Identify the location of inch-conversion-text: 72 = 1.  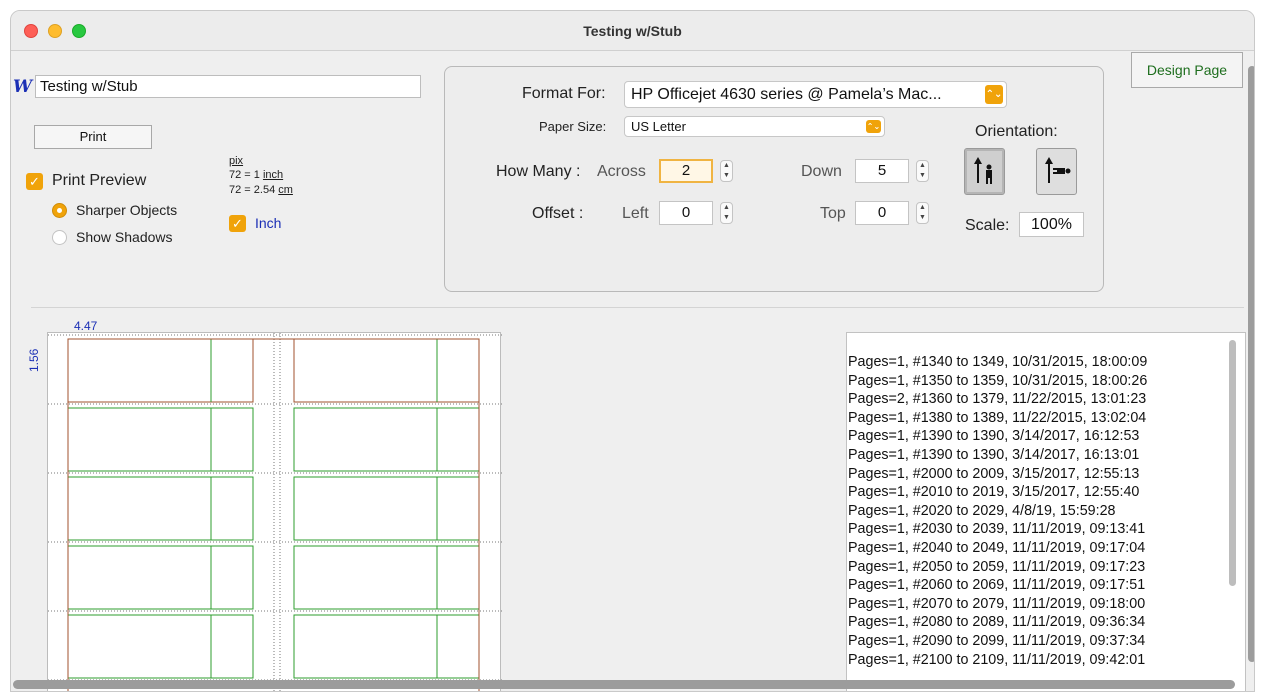
(246, 175).